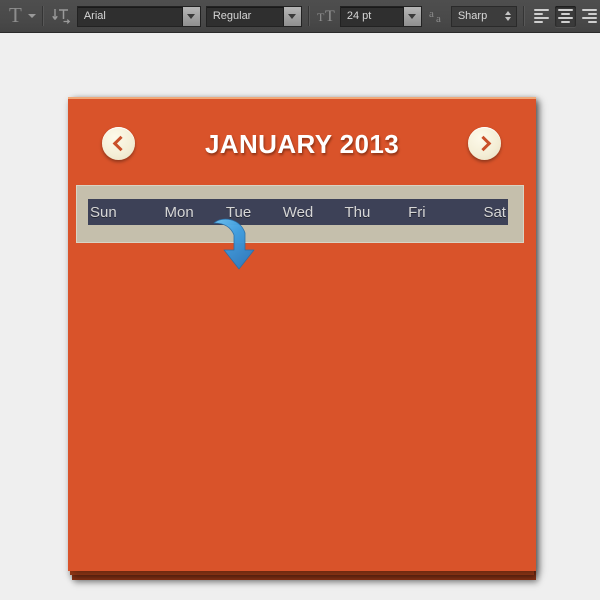 Image resolution: width=600 pixels, height=600 pixels. Describe the element at coordinates (138, 16) in the screenshot. I see `font-family-select: Arial` at that location.